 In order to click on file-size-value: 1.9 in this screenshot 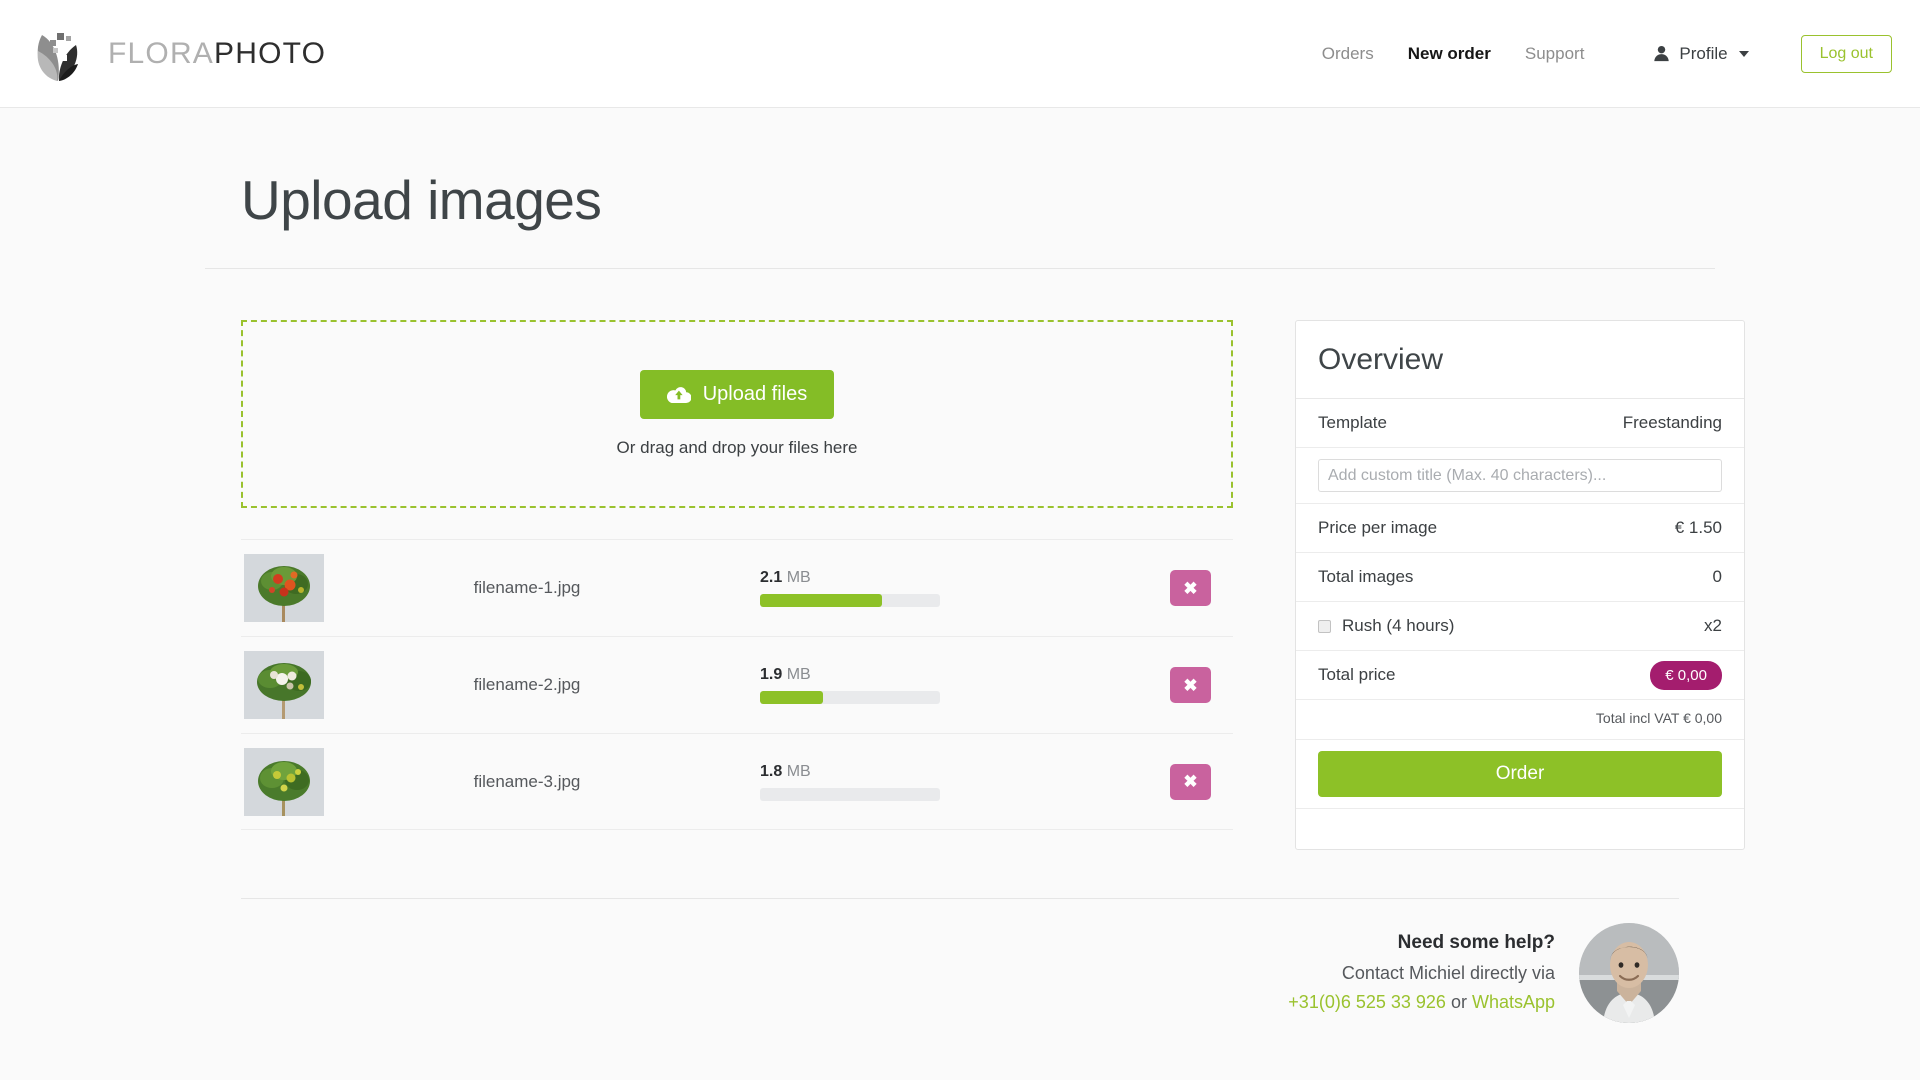, I will do `click(771, 674)`.